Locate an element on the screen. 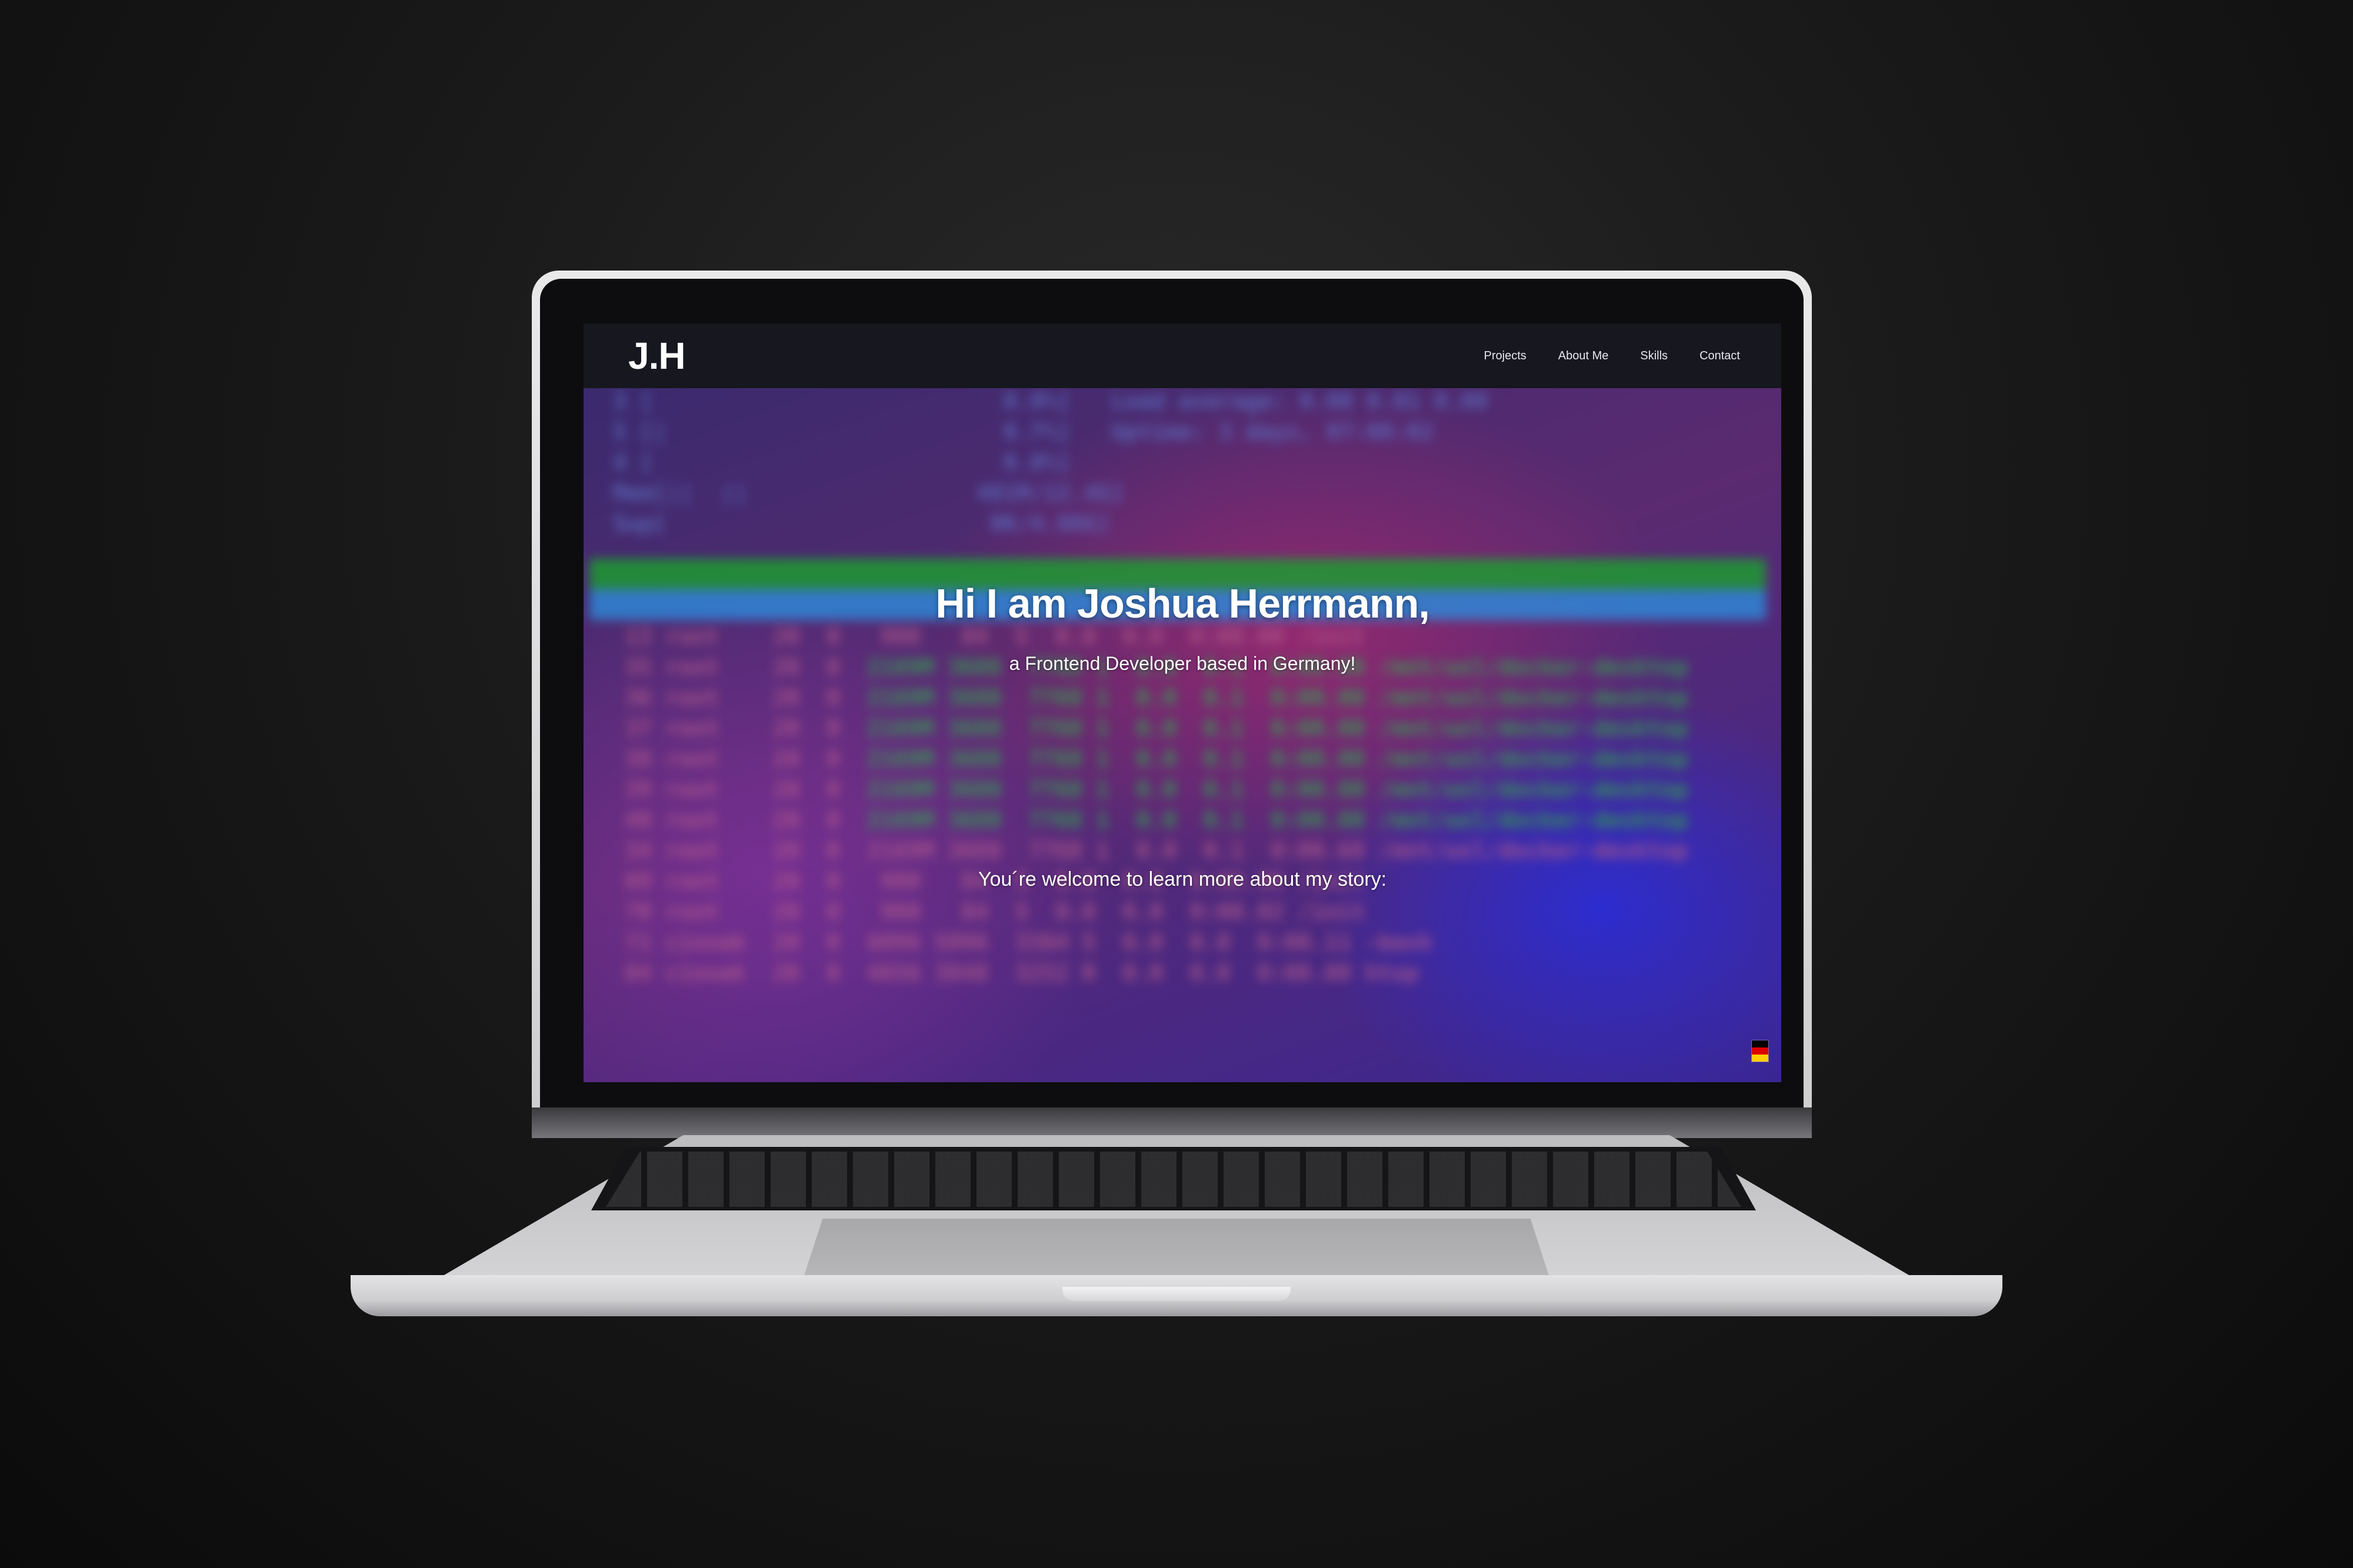 The image size is (2353, 1568). nav-link-about-me: About Me is located at coordinates (1583, 356).